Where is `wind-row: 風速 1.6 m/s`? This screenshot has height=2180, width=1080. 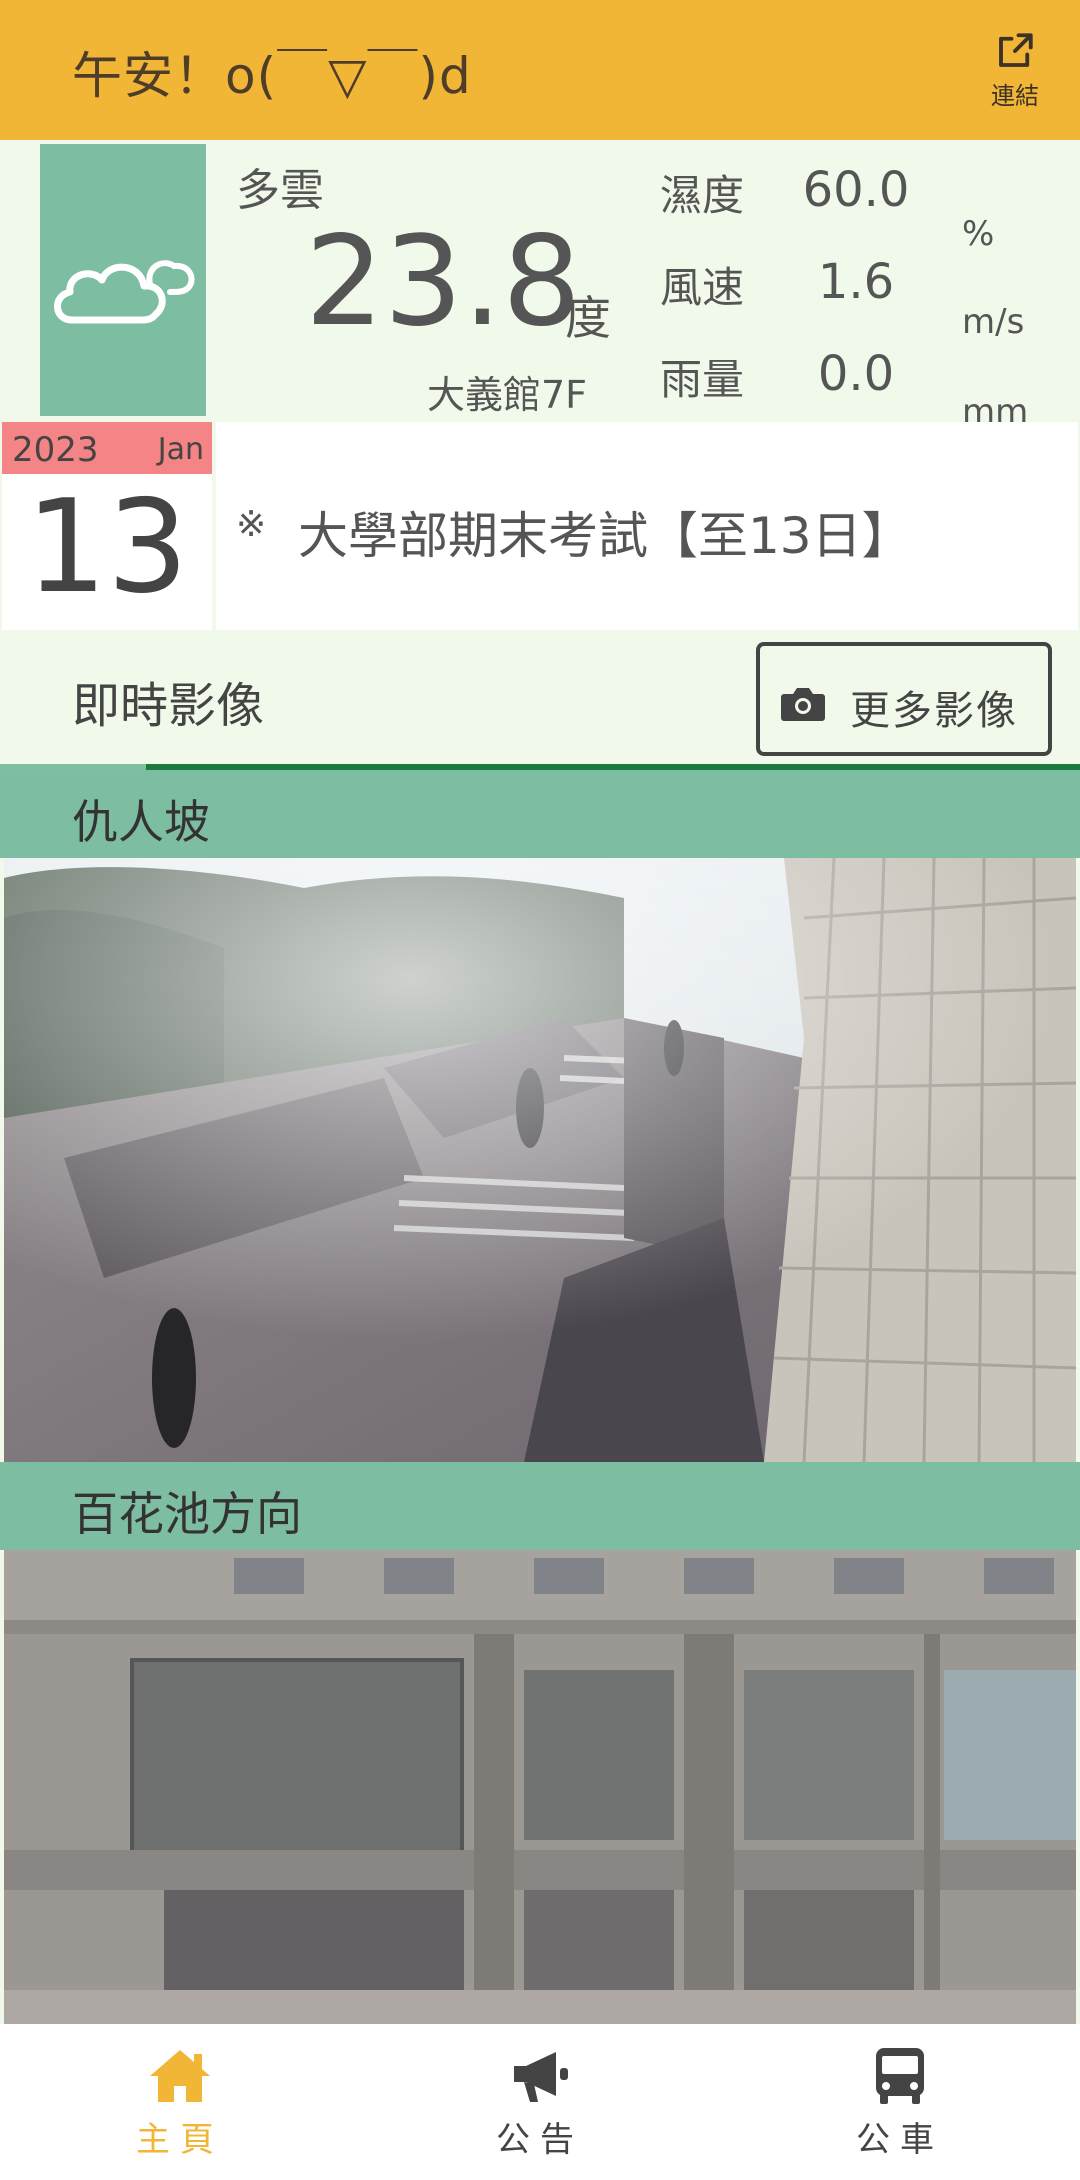
wind-row: 風速 1.6 m/s is located at coordinates (860, 298).